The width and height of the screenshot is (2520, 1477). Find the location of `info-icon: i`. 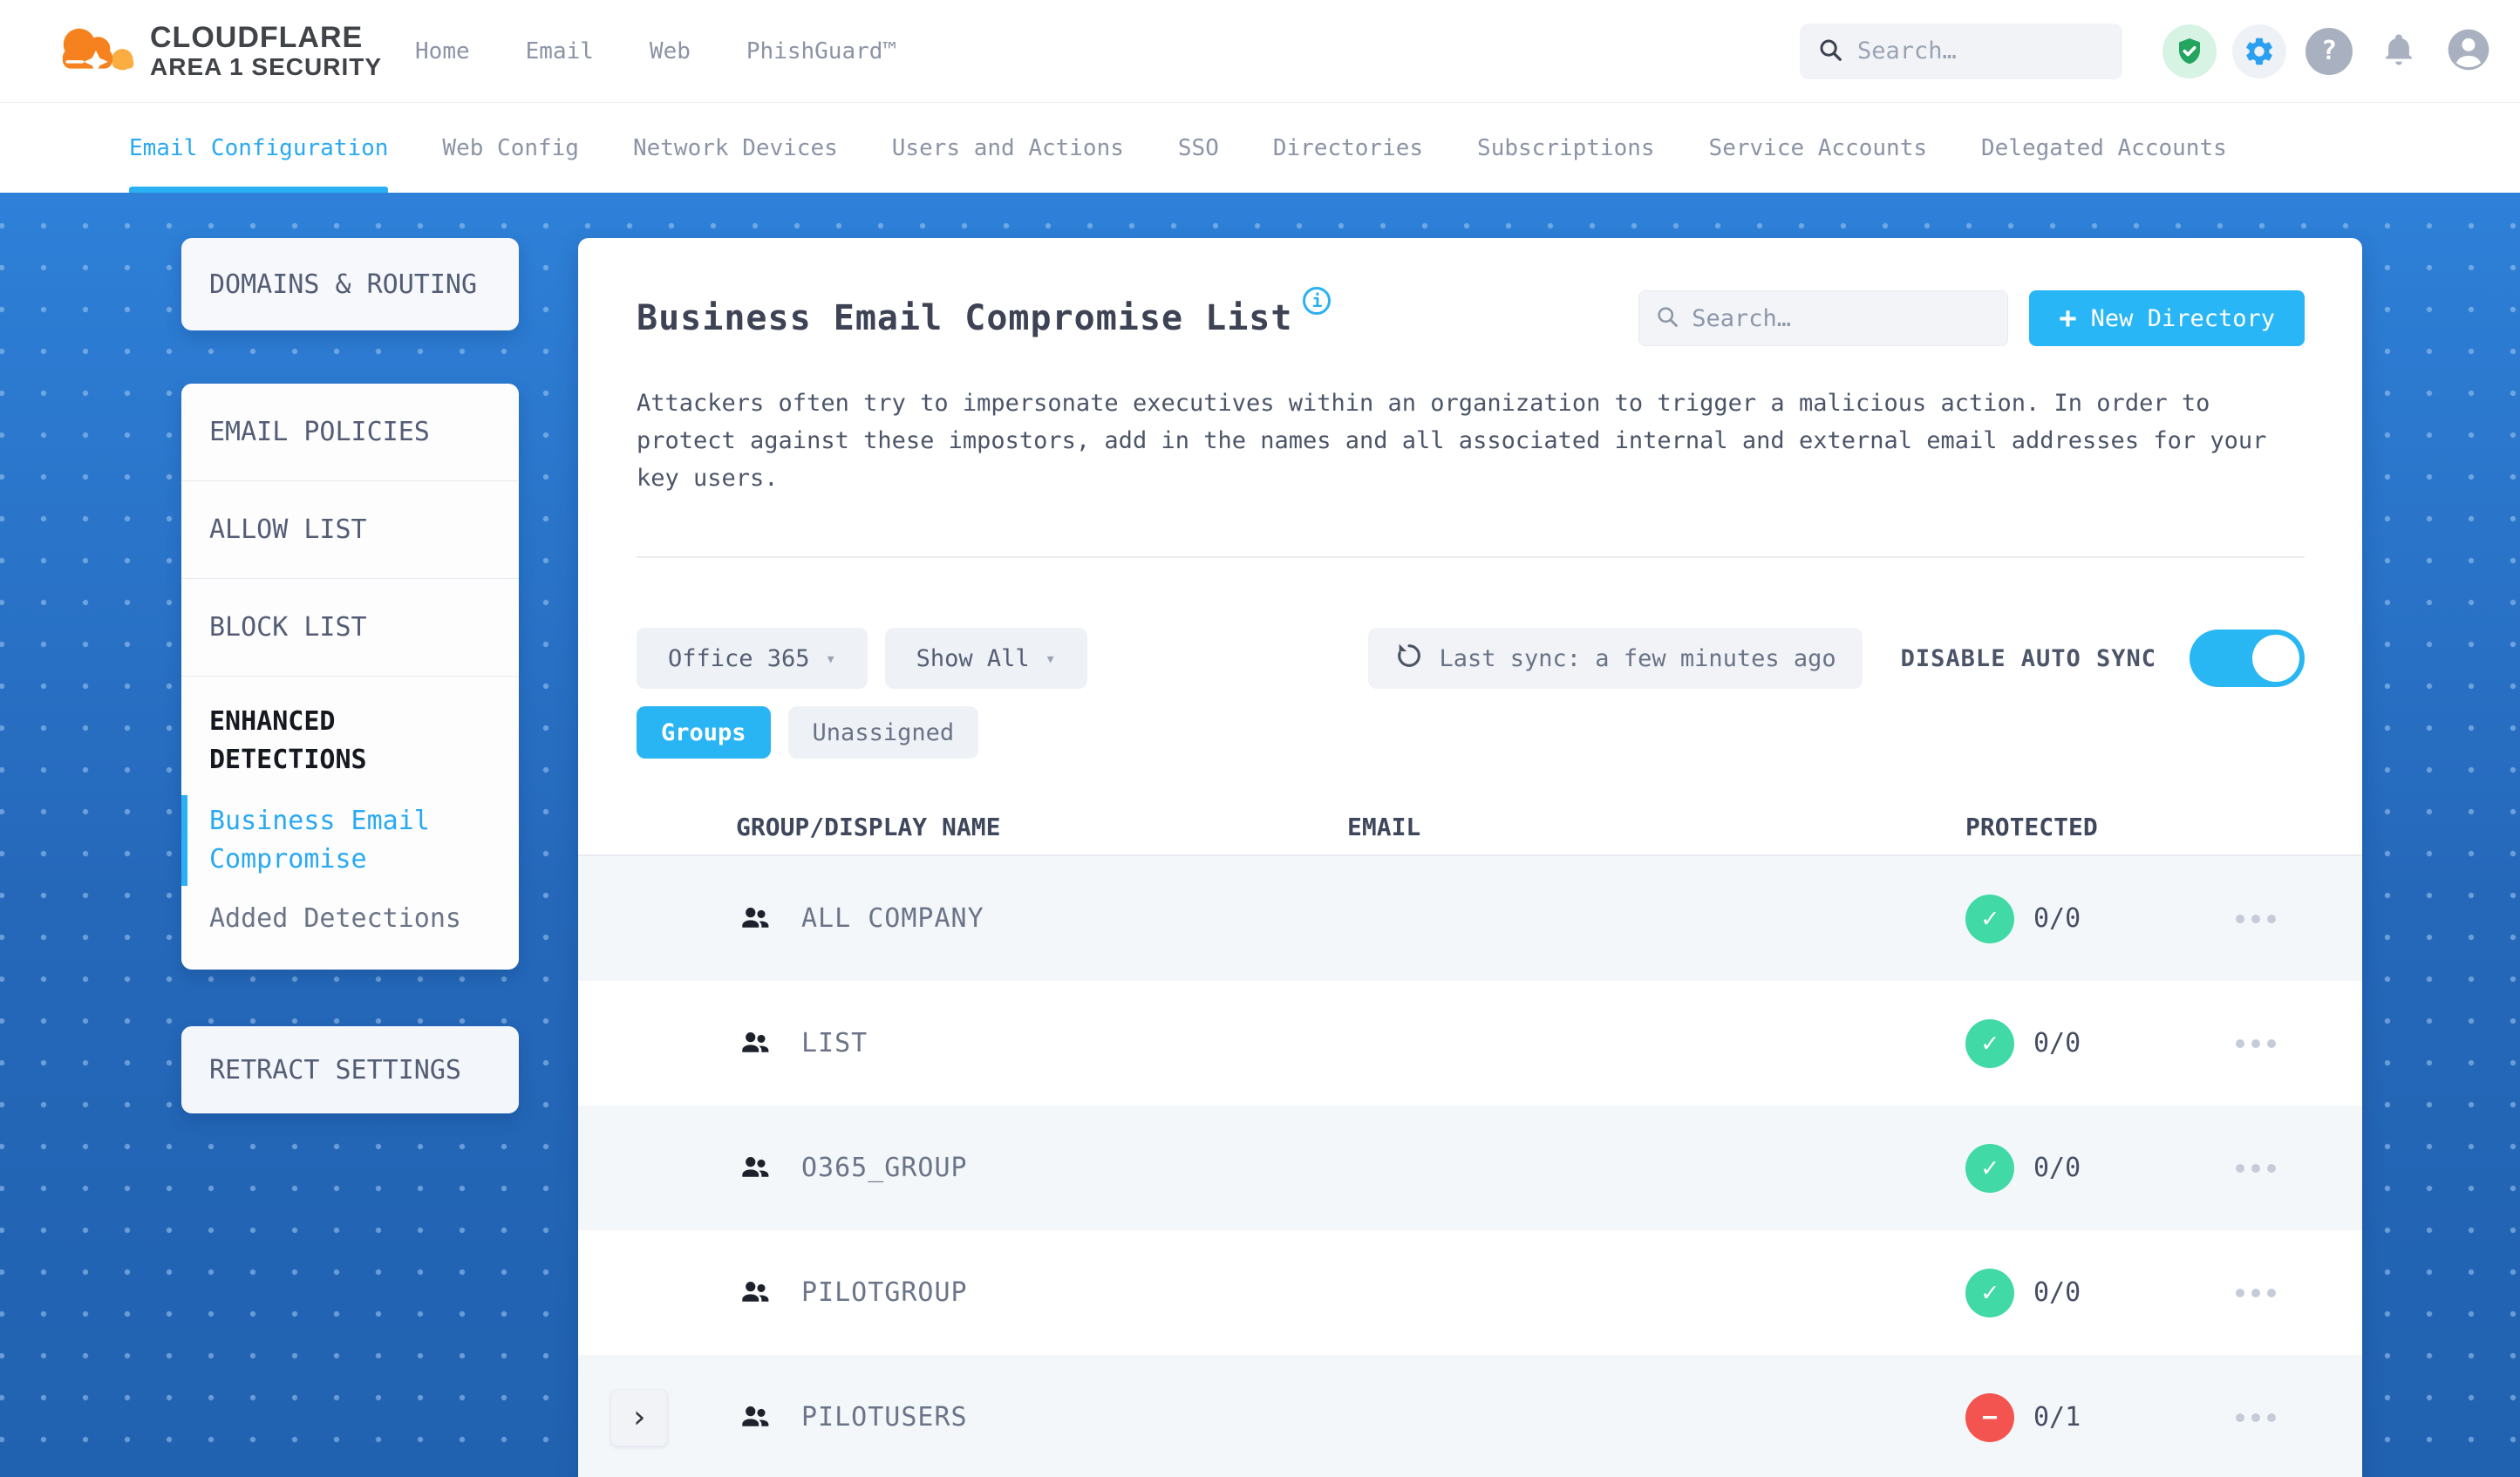

info-icon: i is located at coordinates (1317, 301).